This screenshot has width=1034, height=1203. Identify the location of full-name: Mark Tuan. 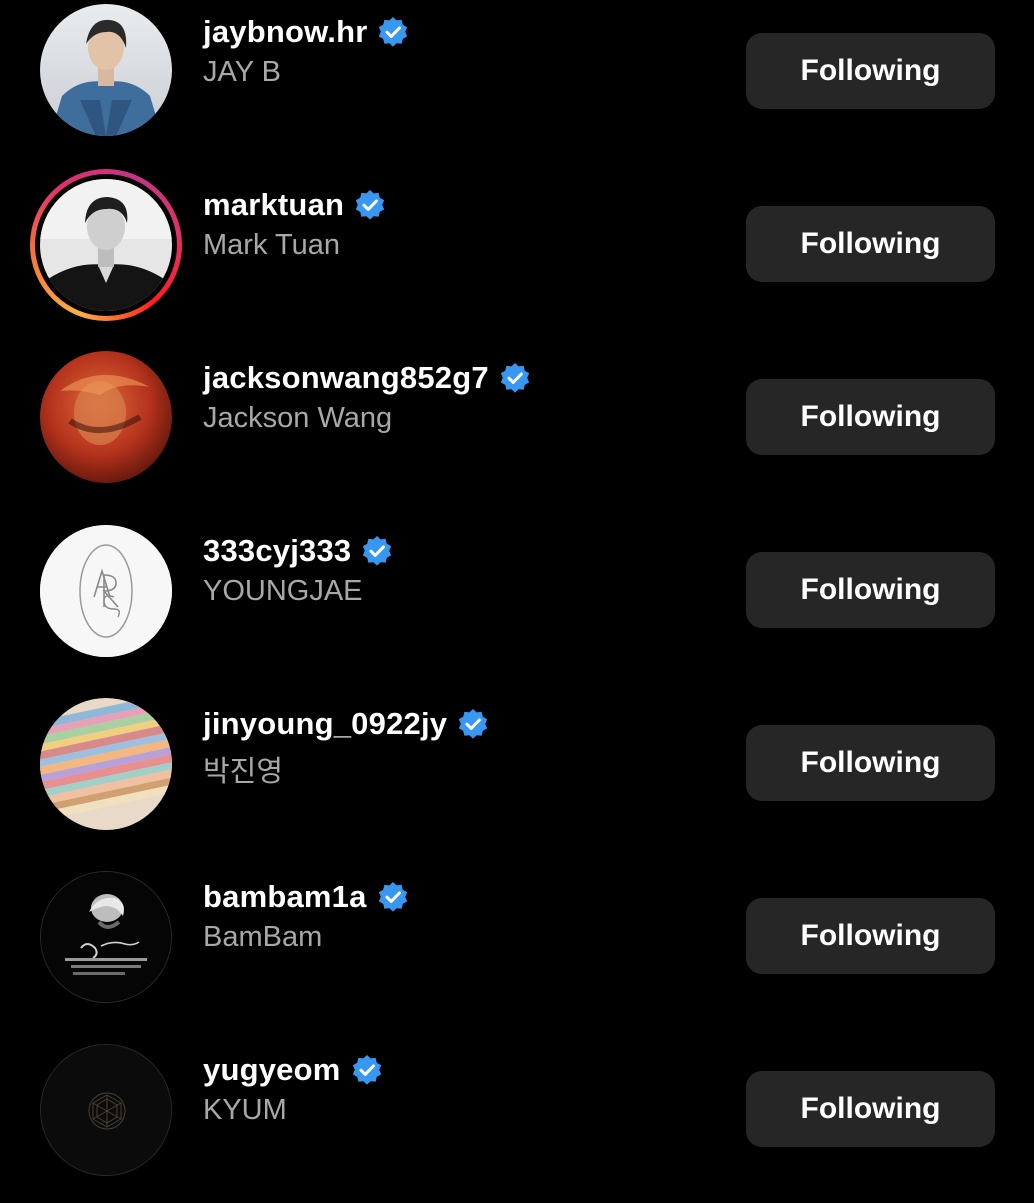
(271, 245).